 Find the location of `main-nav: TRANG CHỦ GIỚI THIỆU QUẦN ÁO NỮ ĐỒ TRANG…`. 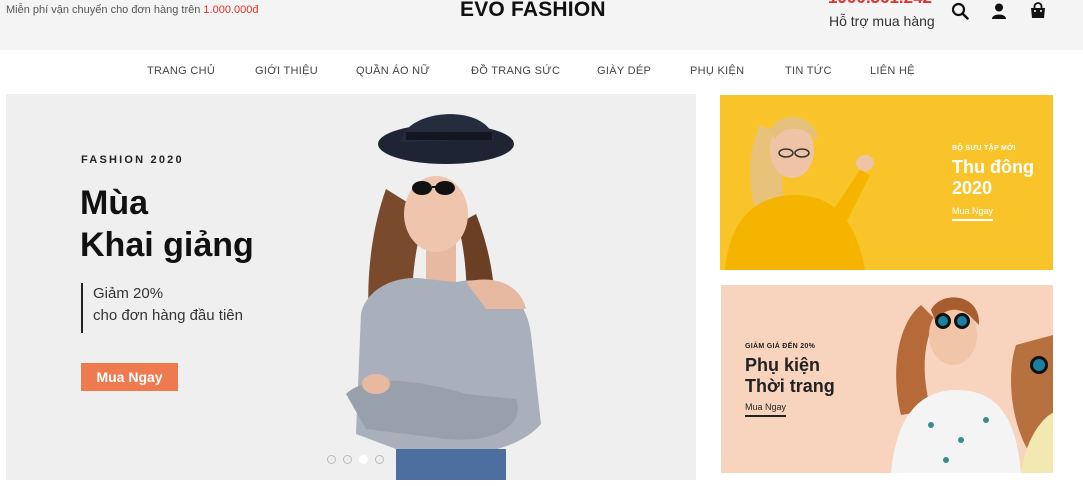

main-nav: TRANG CHỦ GIỚI THIỆU QUẦN ÁO NỮ ĐỒ TRANG… is located at coordinates (541, 72).